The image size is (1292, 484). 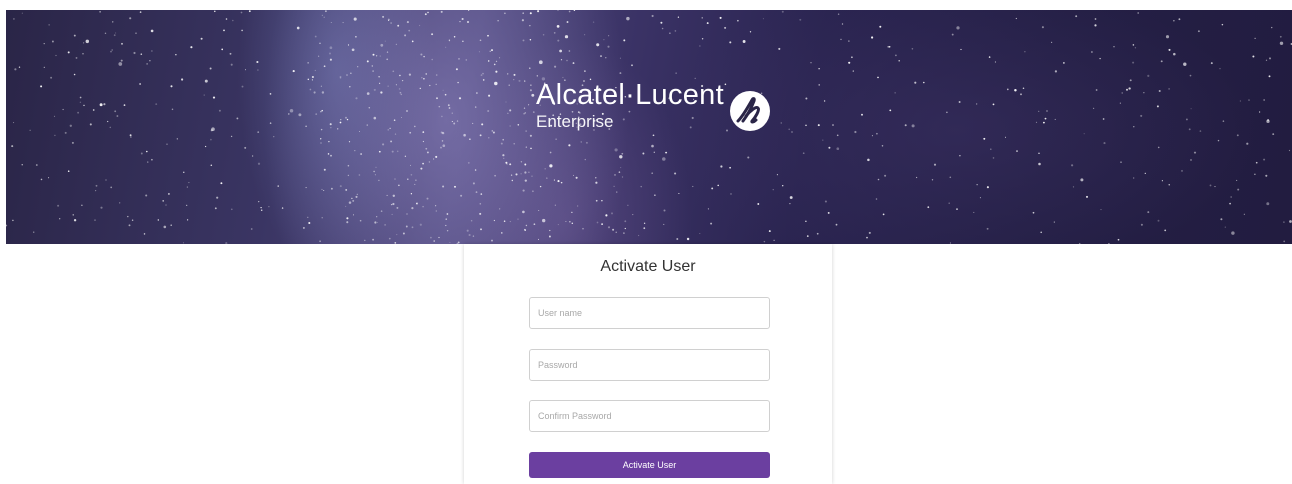 I want to click on username-input, so click(x=649, y=313).